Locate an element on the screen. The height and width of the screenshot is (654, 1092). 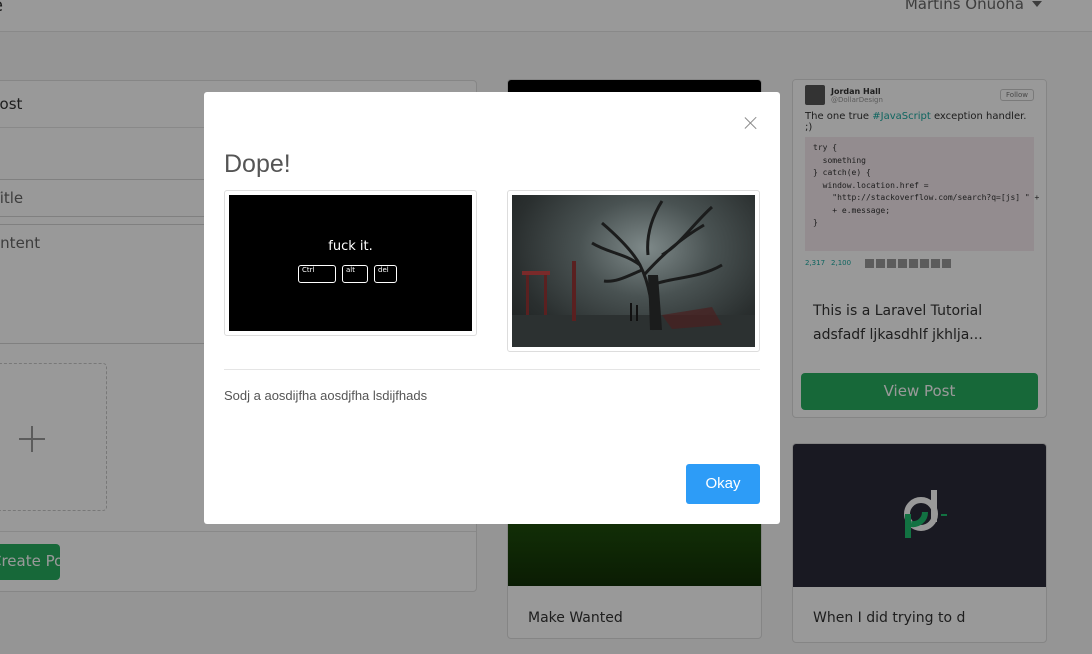
ctrl-key-icon: Ctrl is located at coordinates (317, 274).